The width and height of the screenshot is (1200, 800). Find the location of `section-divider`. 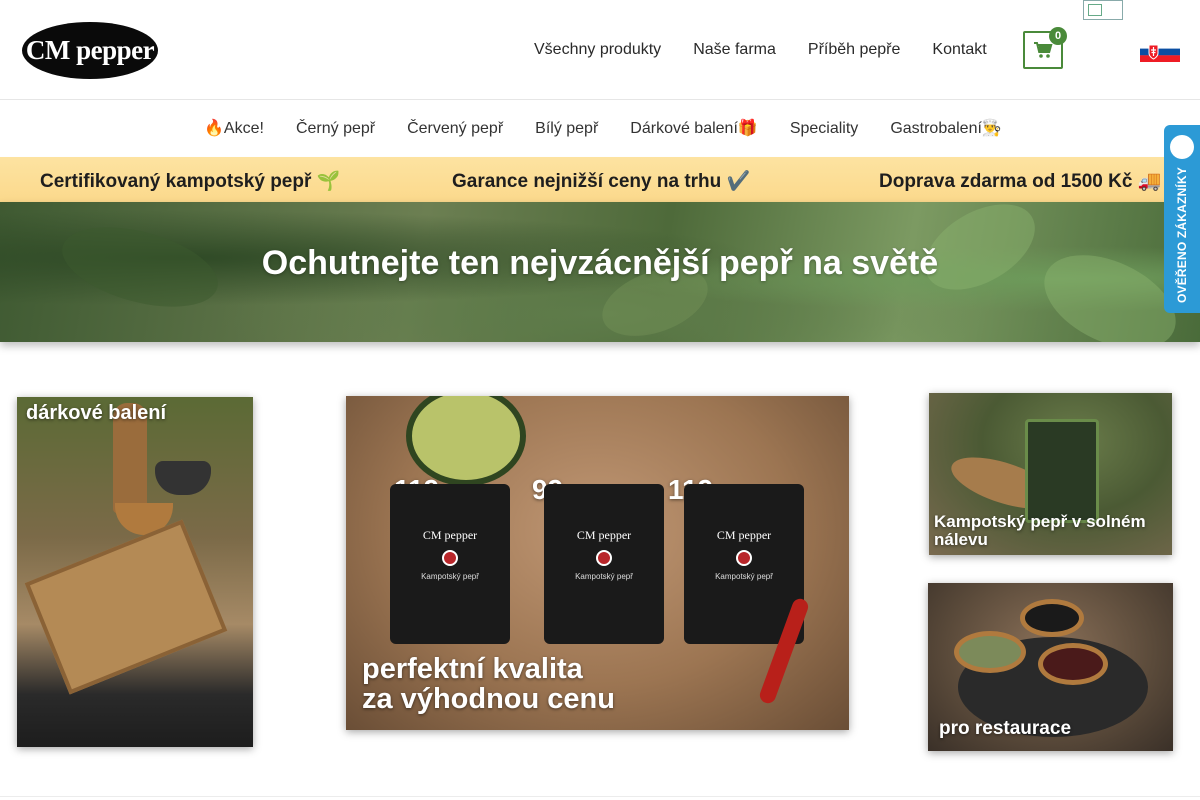

section-divider is located at coordinates (600, 798).